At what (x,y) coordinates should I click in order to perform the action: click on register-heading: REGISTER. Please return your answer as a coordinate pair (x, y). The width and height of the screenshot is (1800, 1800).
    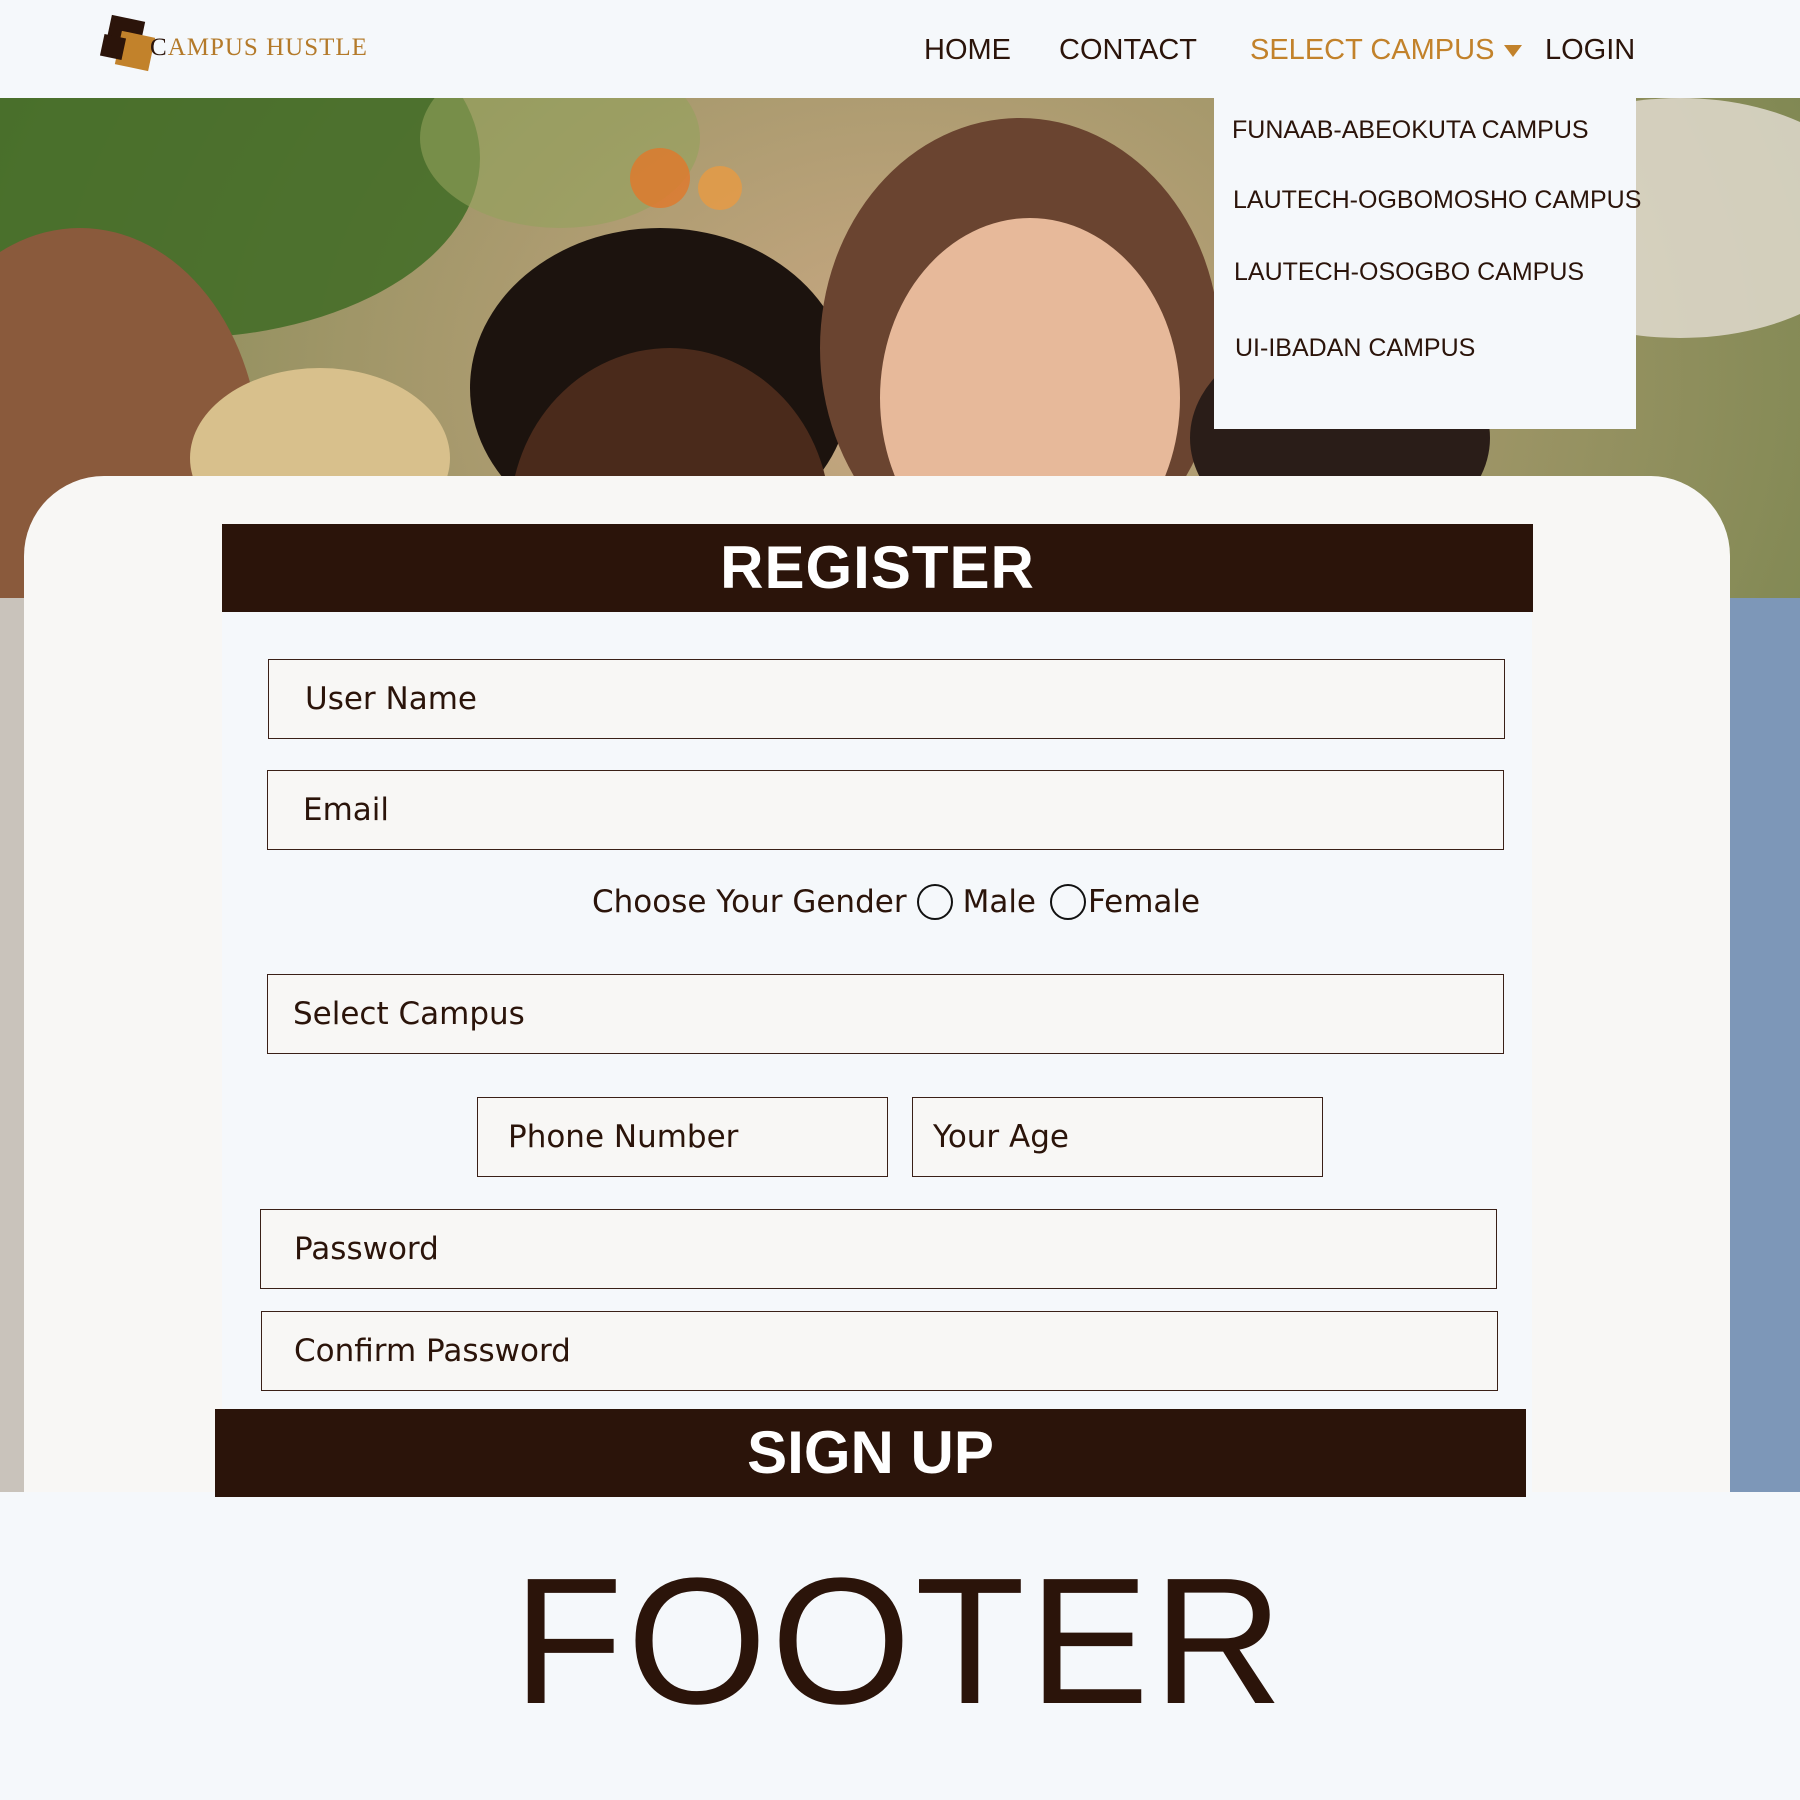
    Looking at the image, I should click on (877, 568).